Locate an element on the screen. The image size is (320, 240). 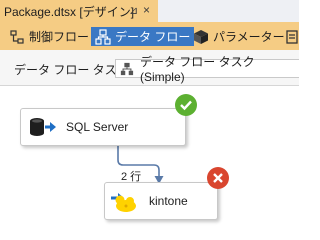
close-icon: × is located at coordinates (146, 10).